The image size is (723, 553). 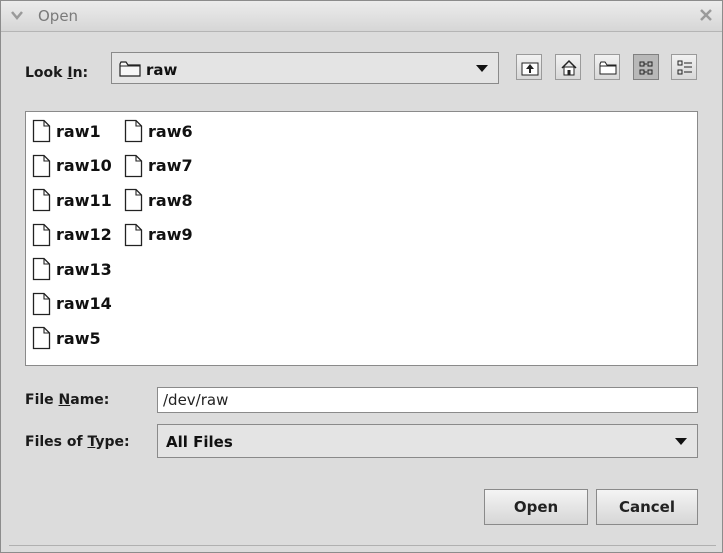 I want to click on files-of-type-combo: All Files, so click(x=427, y=441).